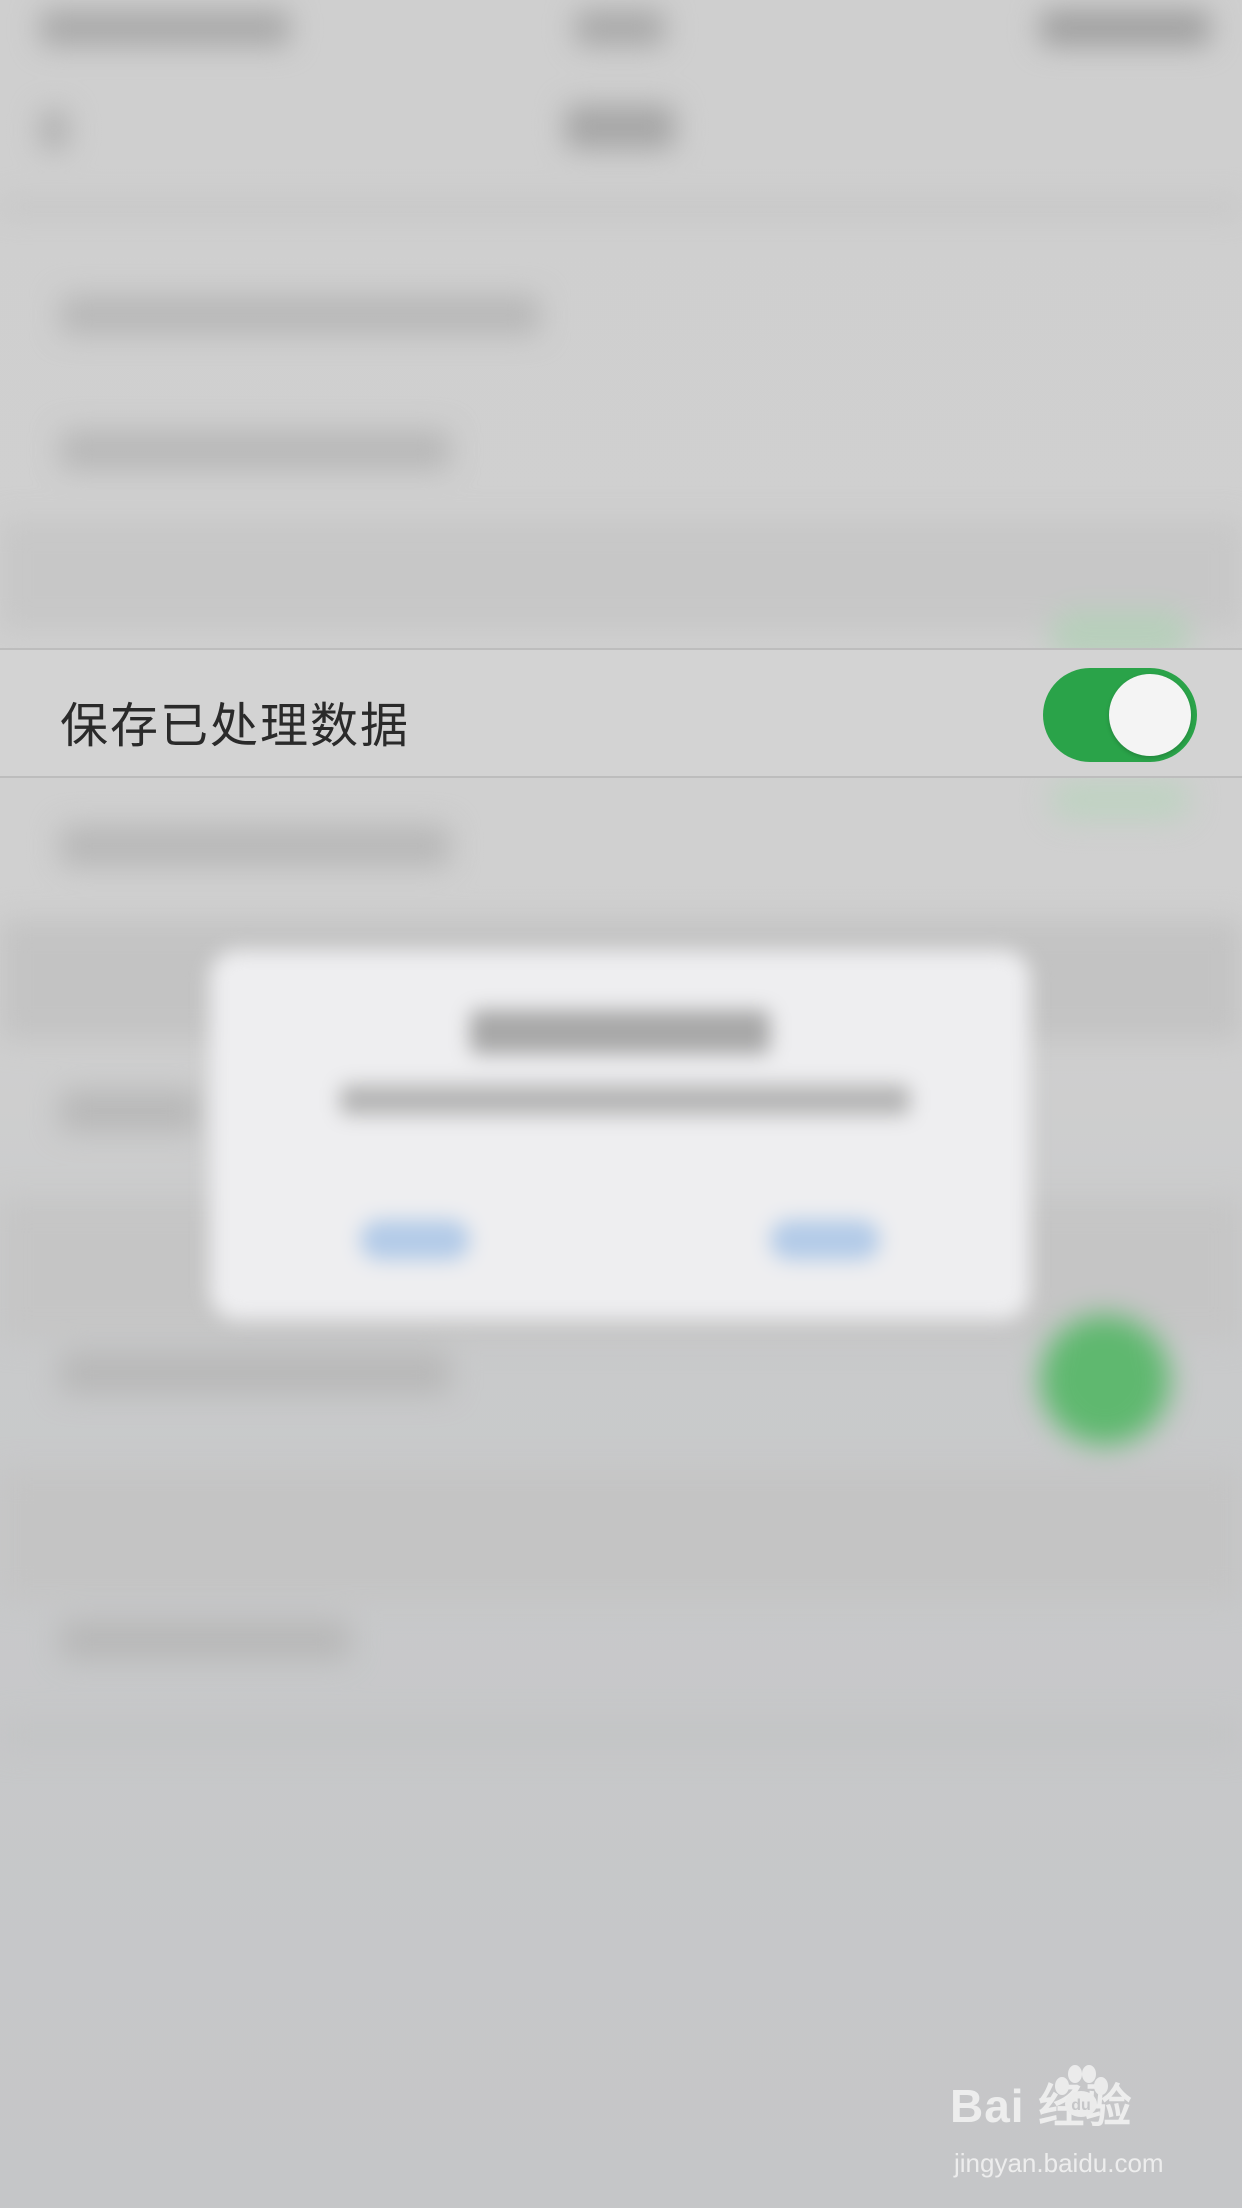 This screenshot has width=1242, height=2208. Describe the element at coordinates (620, 127) in the screenshot. I see `nav-title` at that location.